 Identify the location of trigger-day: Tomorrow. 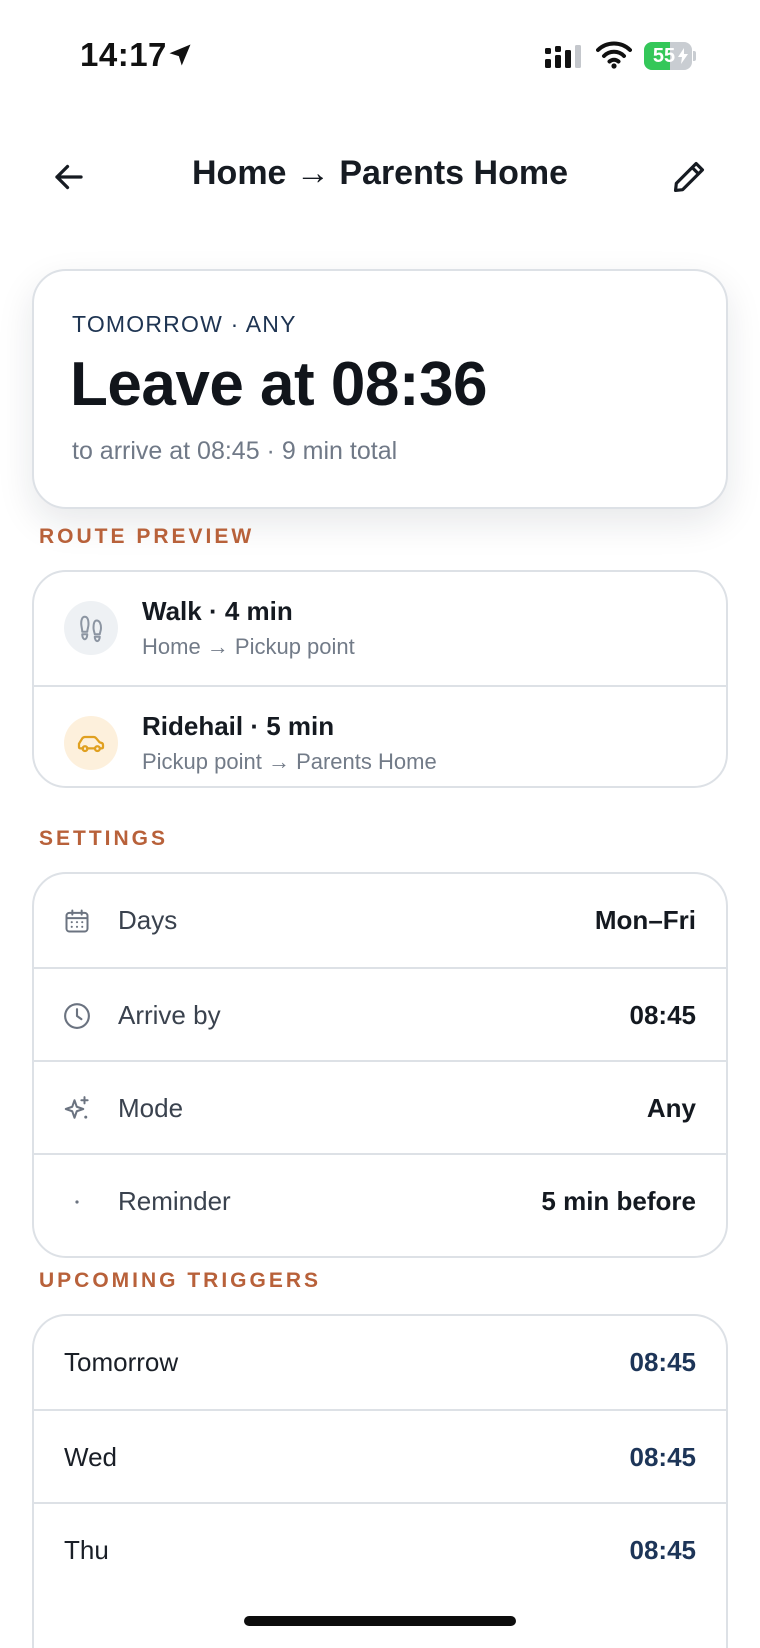
(121, 1362).